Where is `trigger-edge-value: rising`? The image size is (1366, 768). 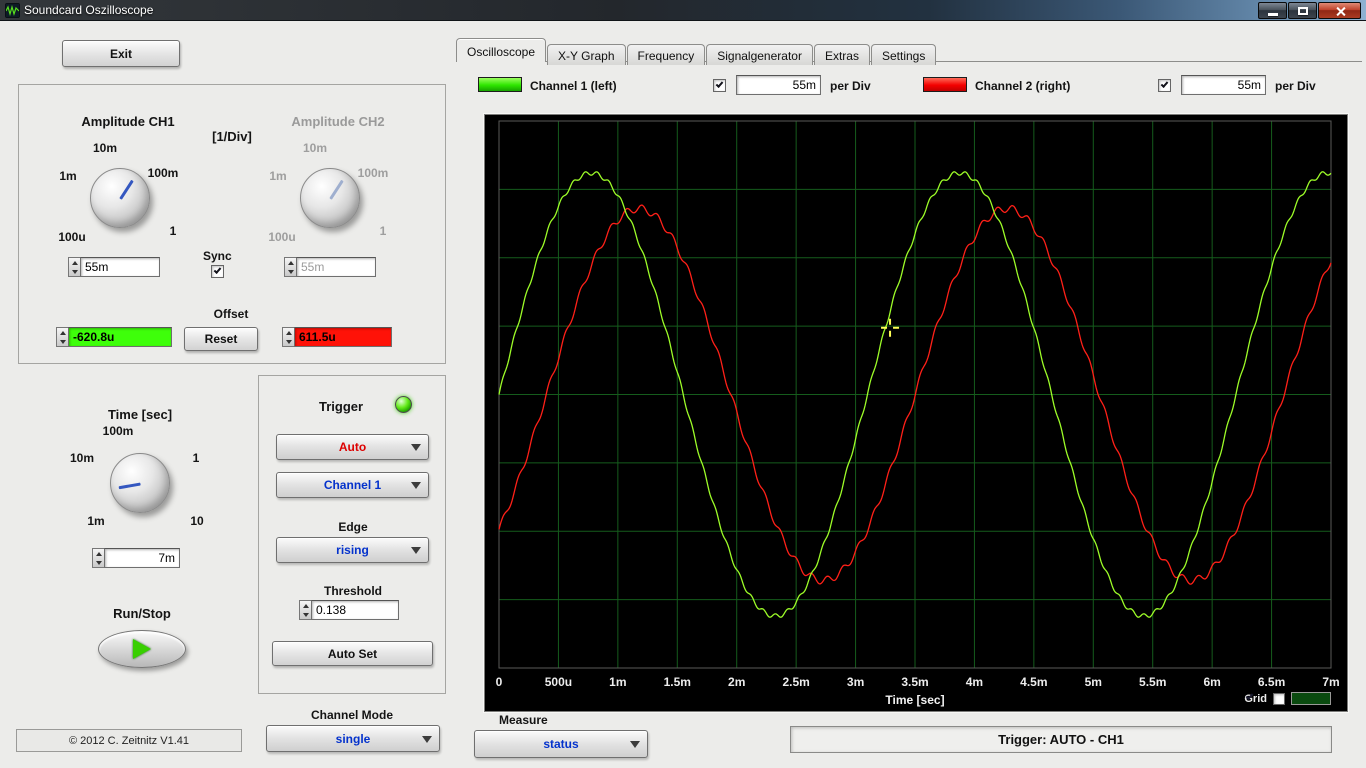 trigger-edge-value: rising is located at coordinates (352, 550).